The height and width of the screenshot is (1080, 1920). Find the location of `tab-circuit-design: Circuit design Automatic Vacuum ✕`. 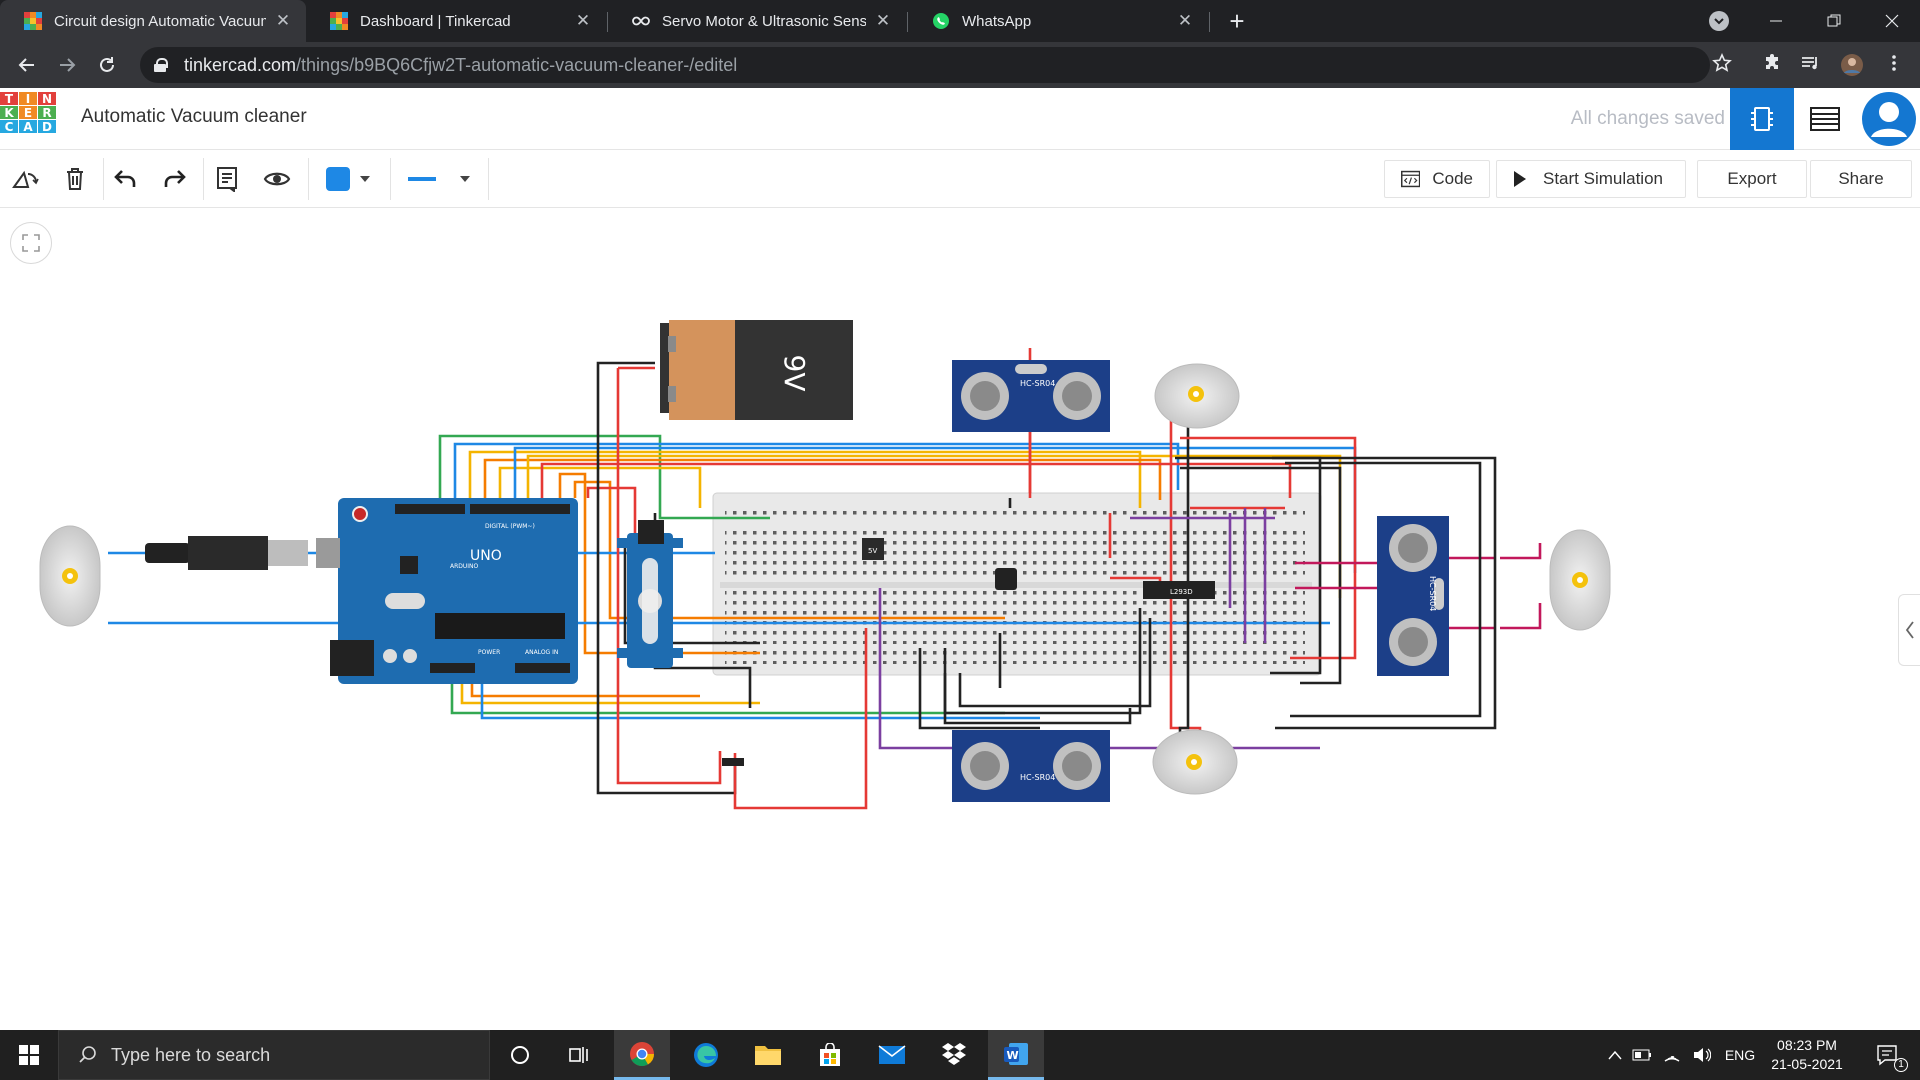

tab-circuit-design: Circuit design Automatic Vacuum ✕ is located at coordinates (153, 21).